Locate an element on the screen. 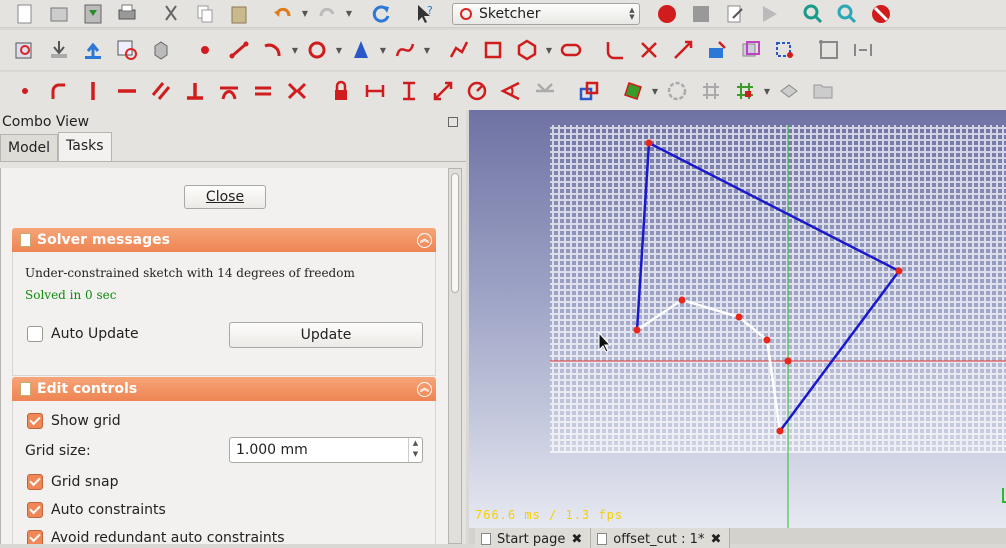  conic-dropdown-icon: ▼ is located at coordinates (383, 50).